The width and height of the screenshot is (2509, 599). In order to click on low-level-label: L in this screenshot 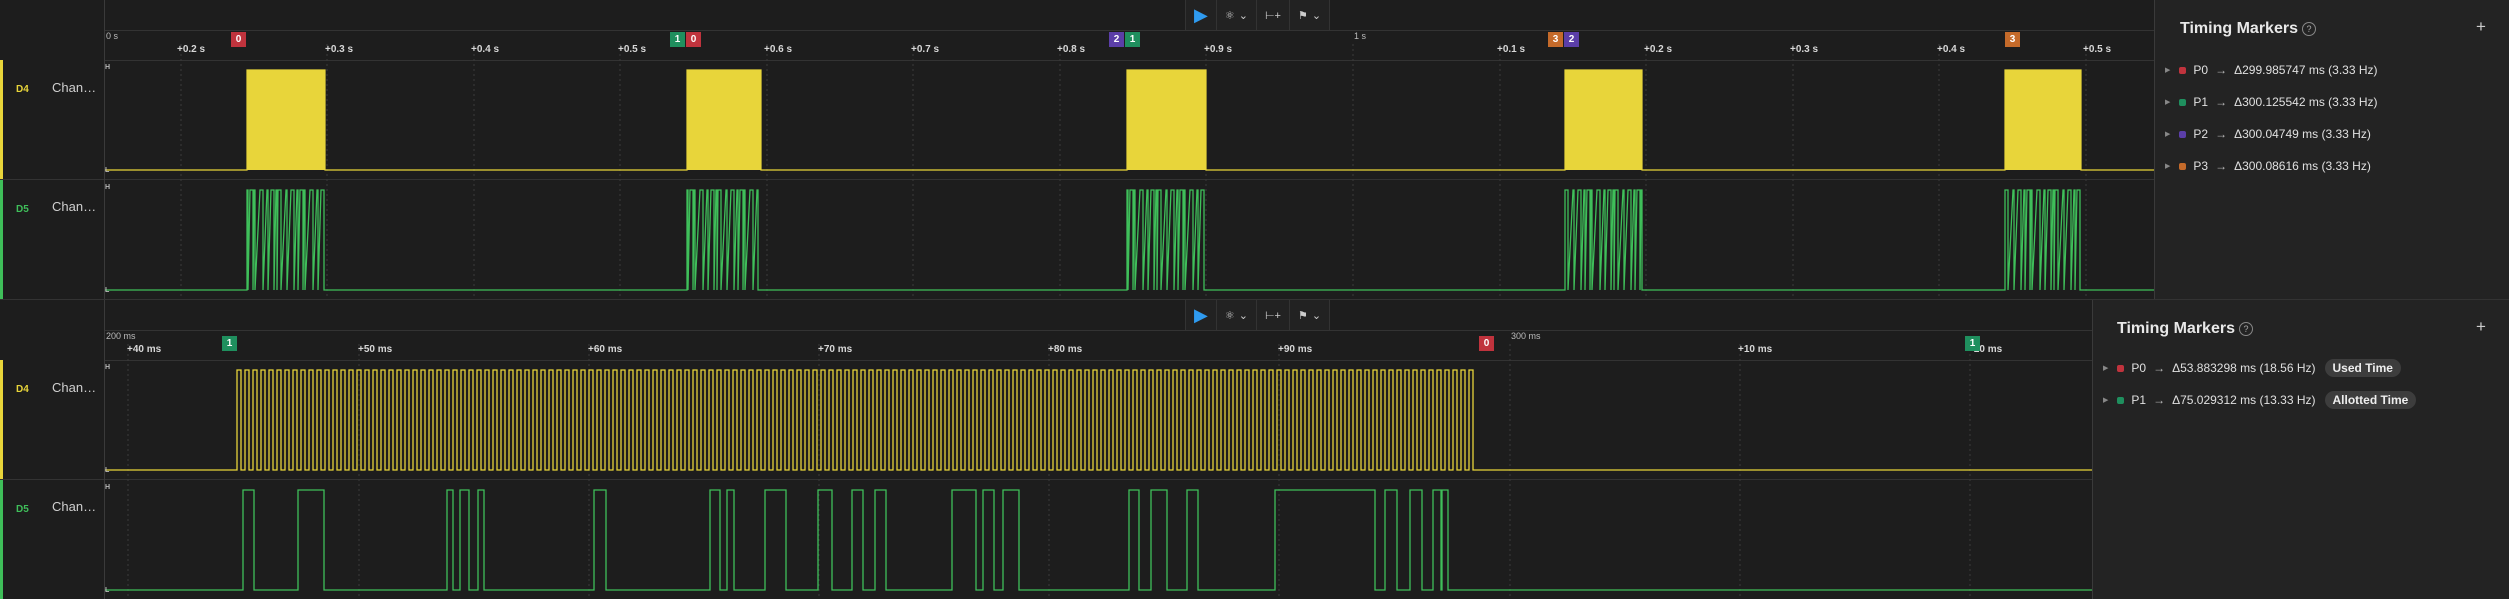, I will do `click(107, 590)`.